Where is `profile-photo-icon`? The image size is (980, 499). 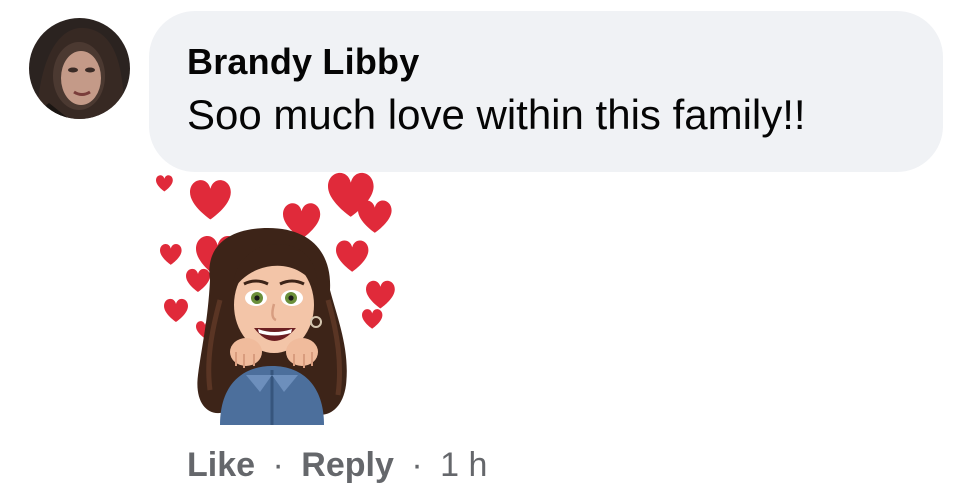
profile-photo-icon is located at coordinates (79, 68).